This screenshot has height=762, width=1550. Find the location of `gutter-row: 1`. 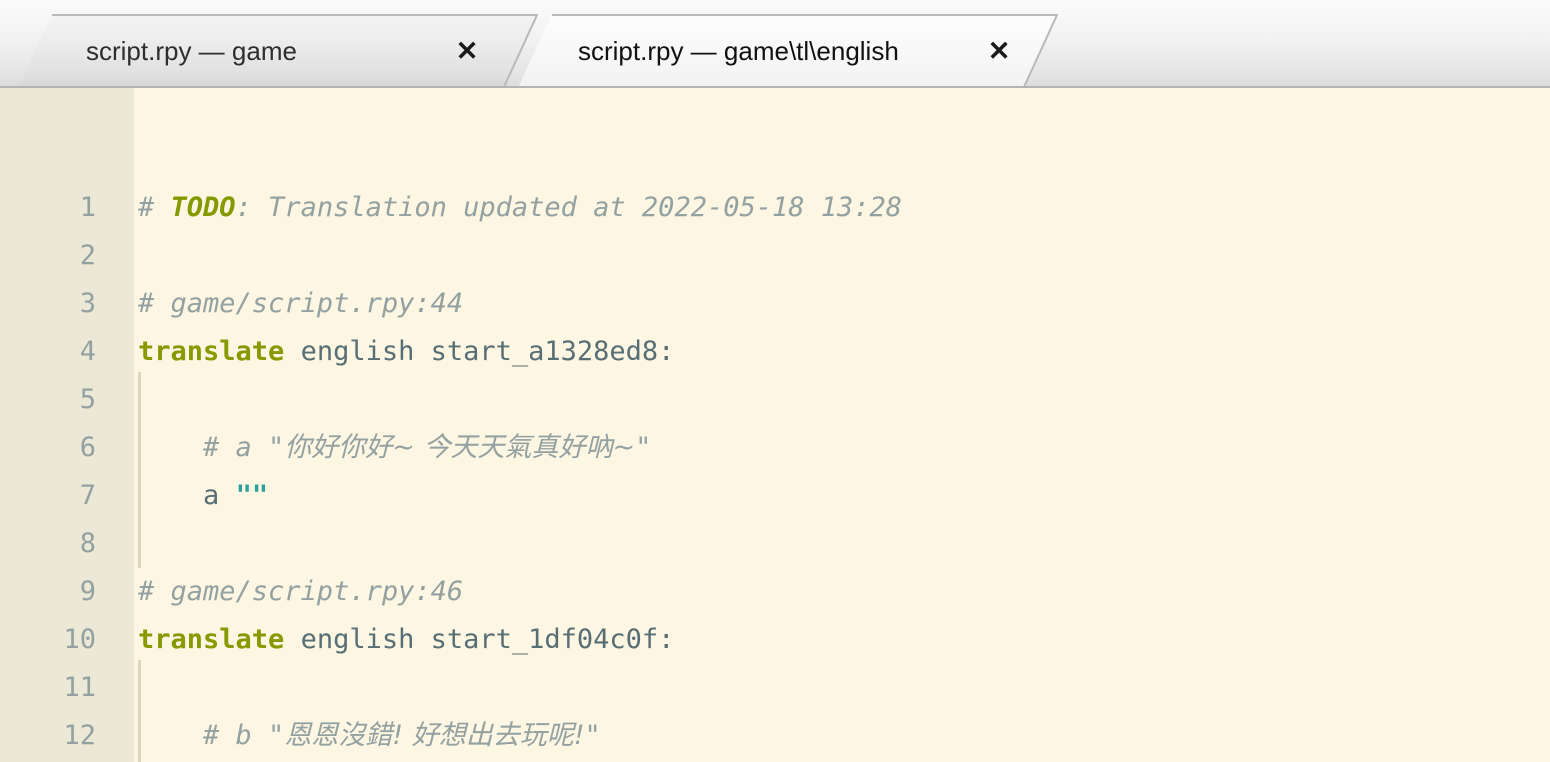

gutter-row: 1 is located at coordinates (67, 208).